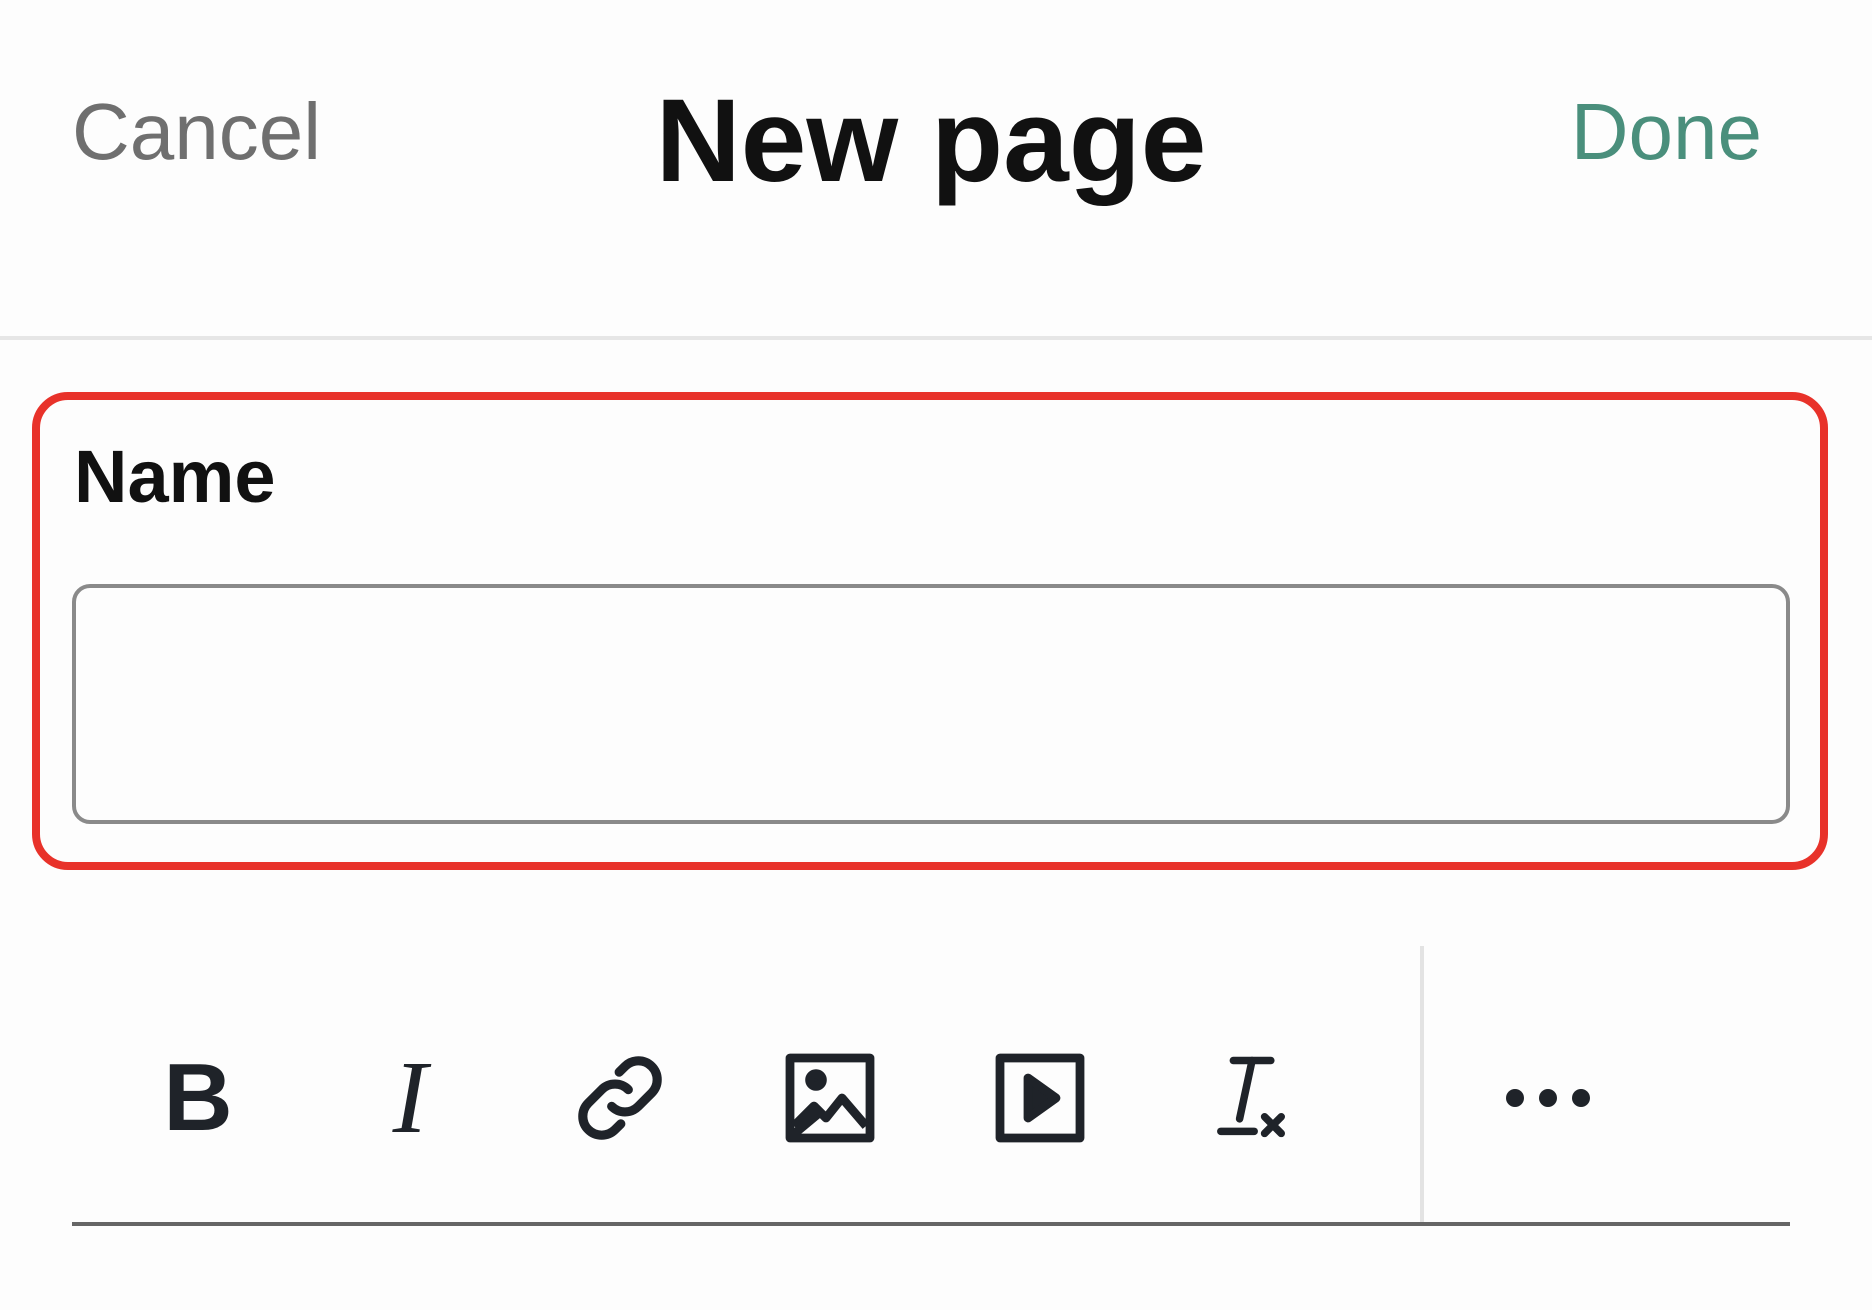 Image resolution: width=1872 pixels, height=1310 pixels. I want to click on more-options-button, so click(1548, 1098).